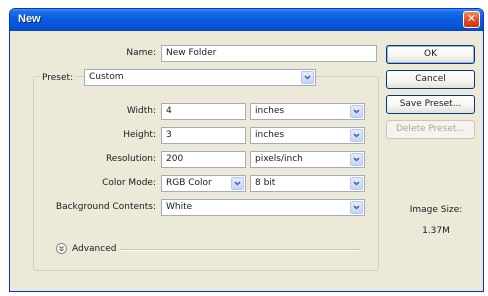 Image resolution: width=488 pixels, height=296 pixels. I want to click on cancel-button: Cancel, so click(430, 79).